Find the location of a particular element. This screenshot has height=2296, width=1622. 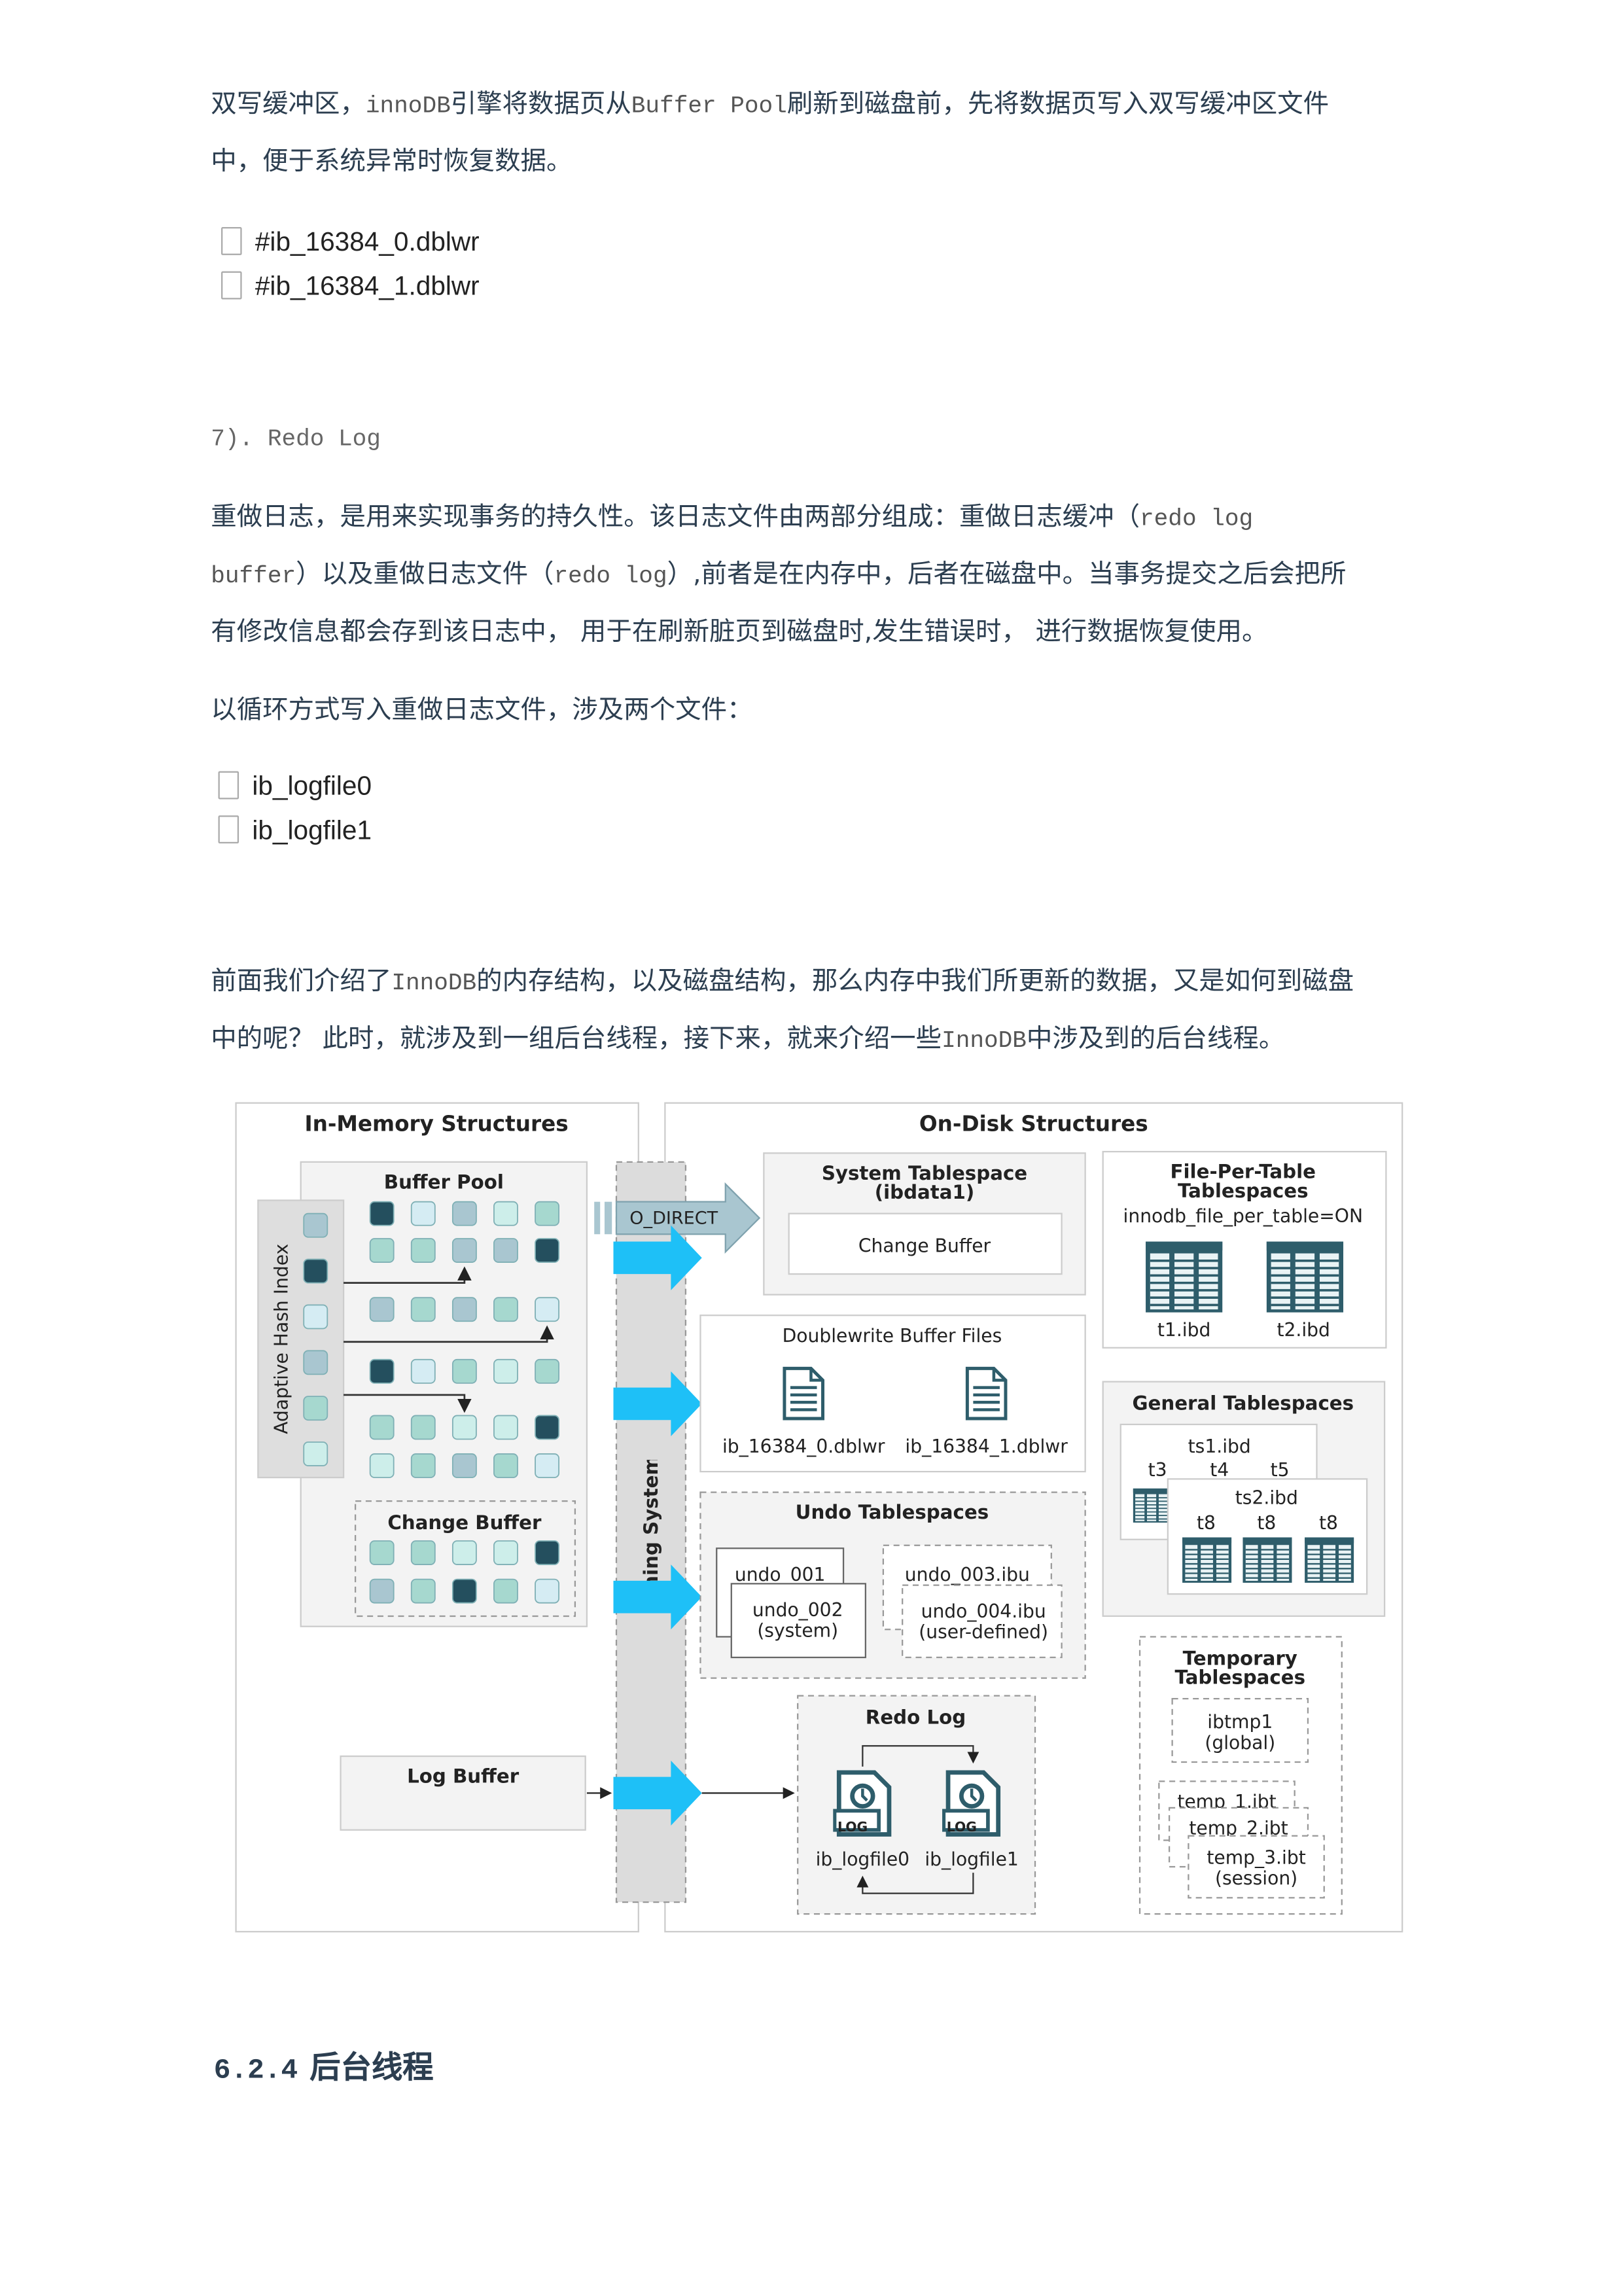

text-segment: 双写缓冲区， is located at coordinates (288, 105).